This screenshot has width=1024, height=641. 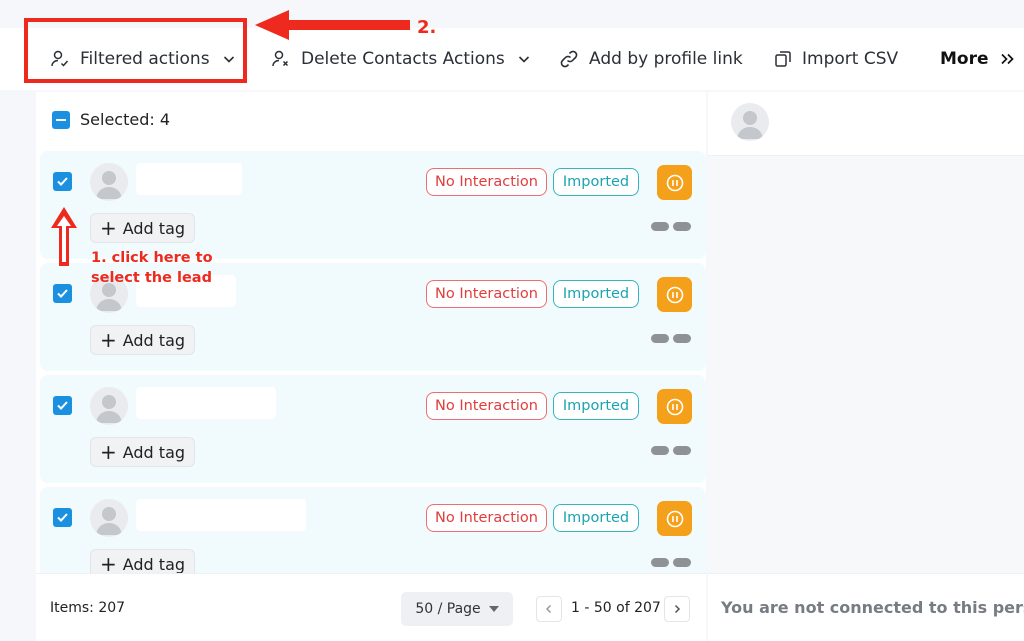 I want to click on items-count: Items: 207, so click(x=88, y=608).